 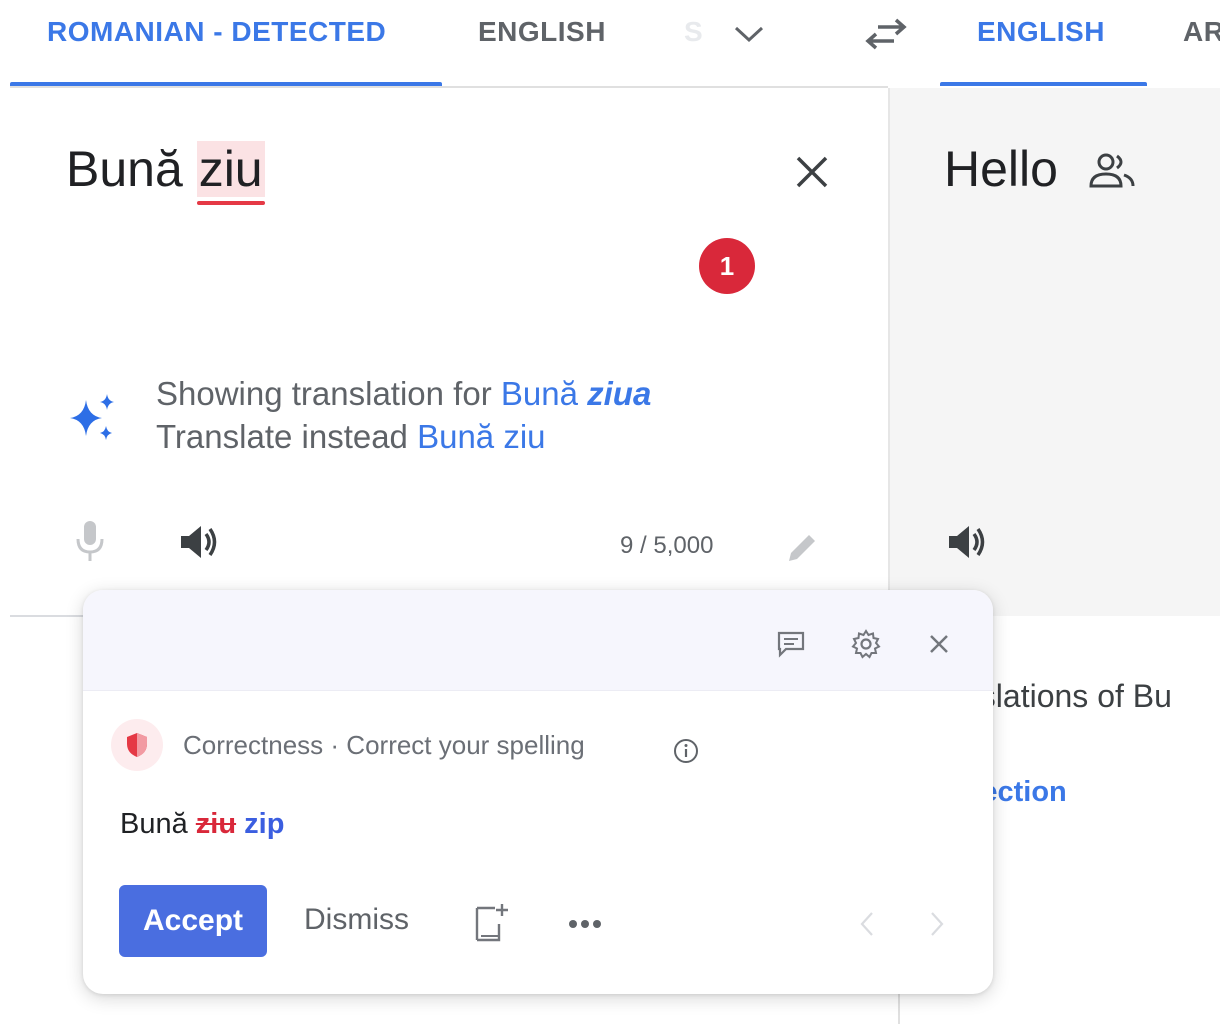 I want to click on microphone-icon, so click(x=90, y=541).